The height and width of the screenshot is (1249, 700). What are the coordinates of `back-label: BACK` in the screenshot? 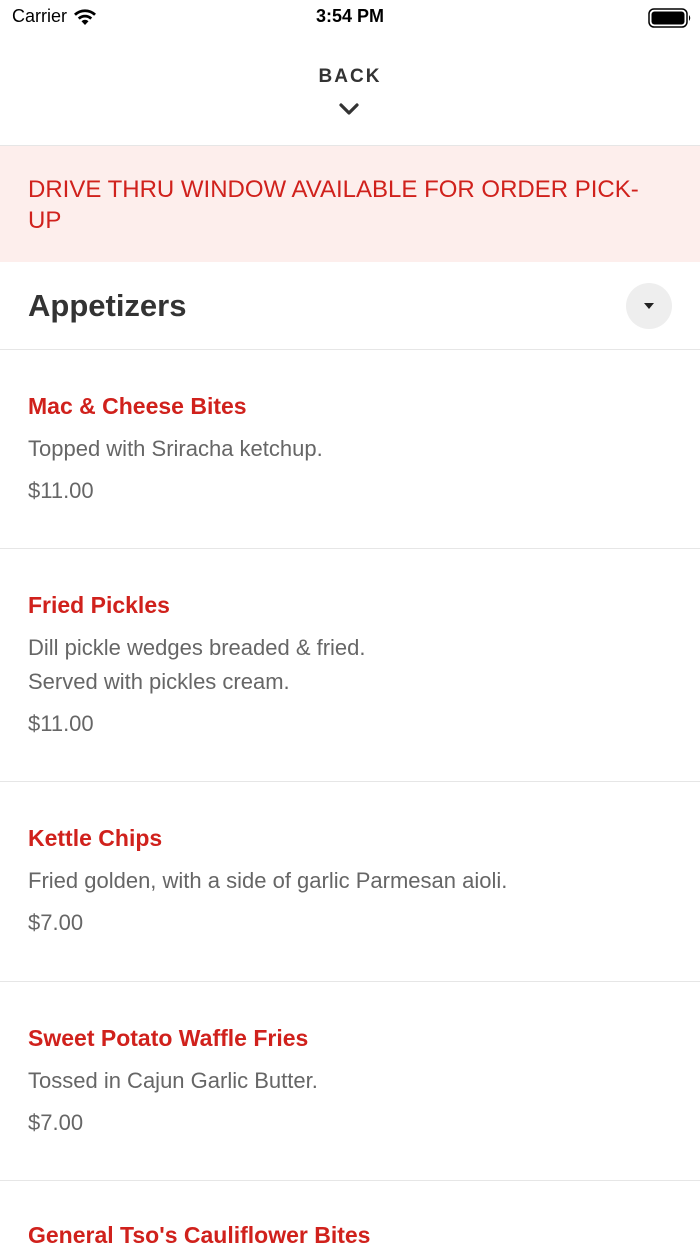 It's located at (350, 76).